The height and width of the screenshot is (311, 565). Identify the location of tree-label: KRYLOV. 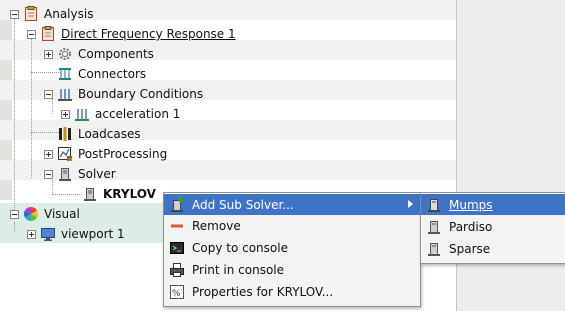
(129, 194).